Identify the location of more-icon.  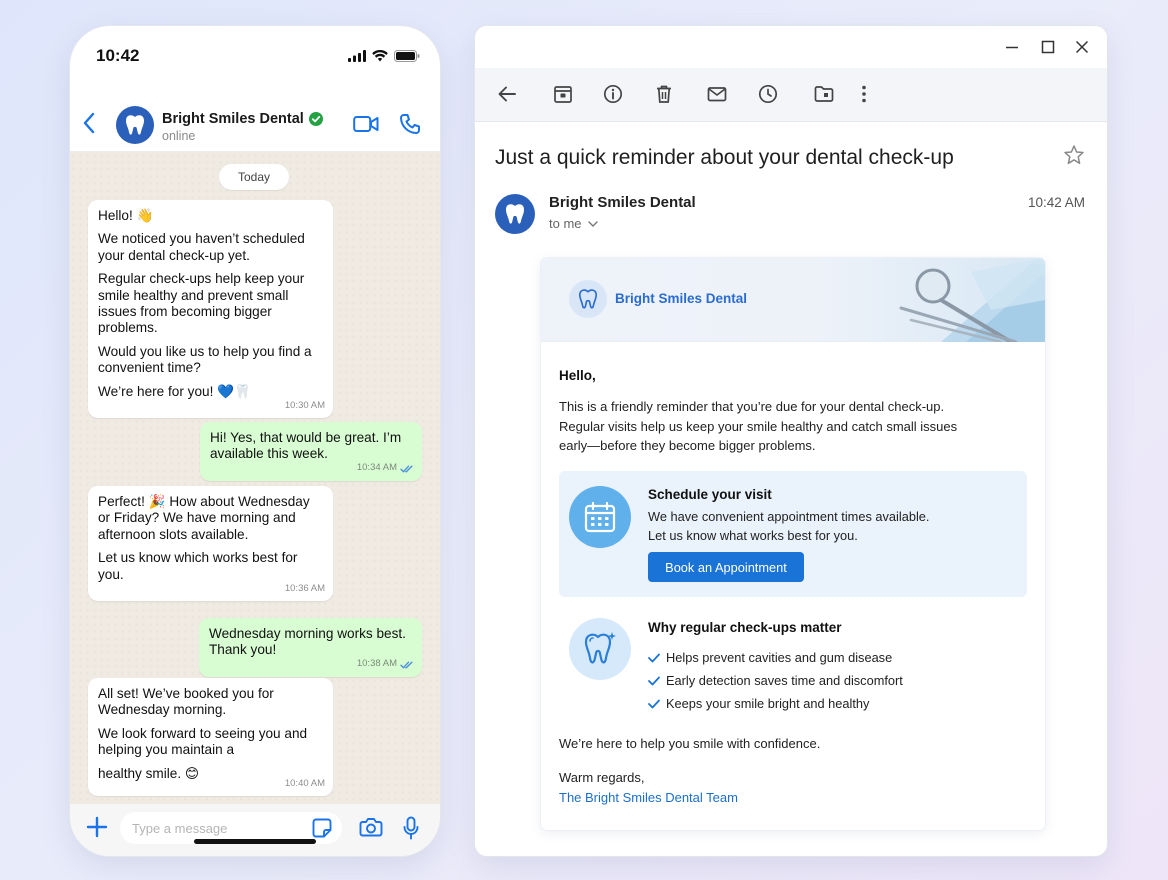
(864, 94).